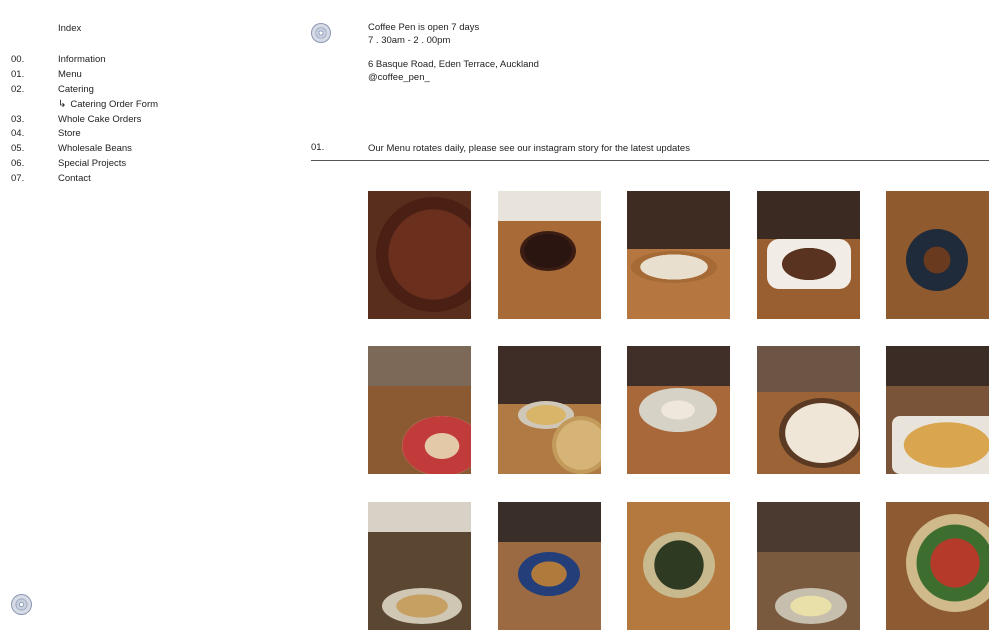 This screenshot has width=1000, height=630. I want to click on instagram-handle: @coffee_pen_, so click(453, 78).